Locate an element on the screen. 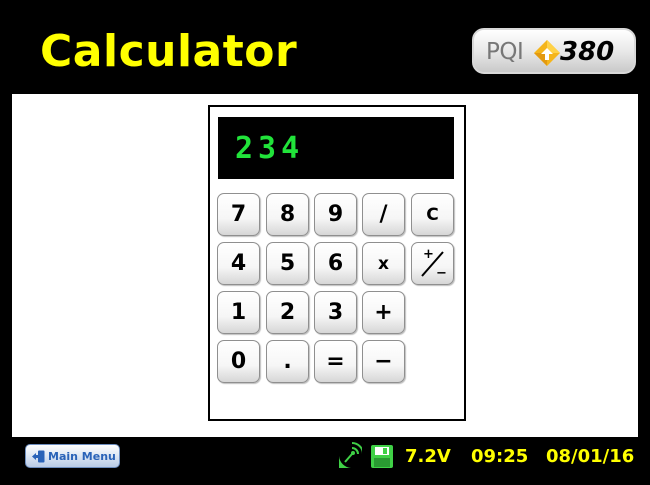 Image resolution: width=650 pixels, height=485 pixels. main-menu-button: Main Menu is located at coordinates (72, 456).